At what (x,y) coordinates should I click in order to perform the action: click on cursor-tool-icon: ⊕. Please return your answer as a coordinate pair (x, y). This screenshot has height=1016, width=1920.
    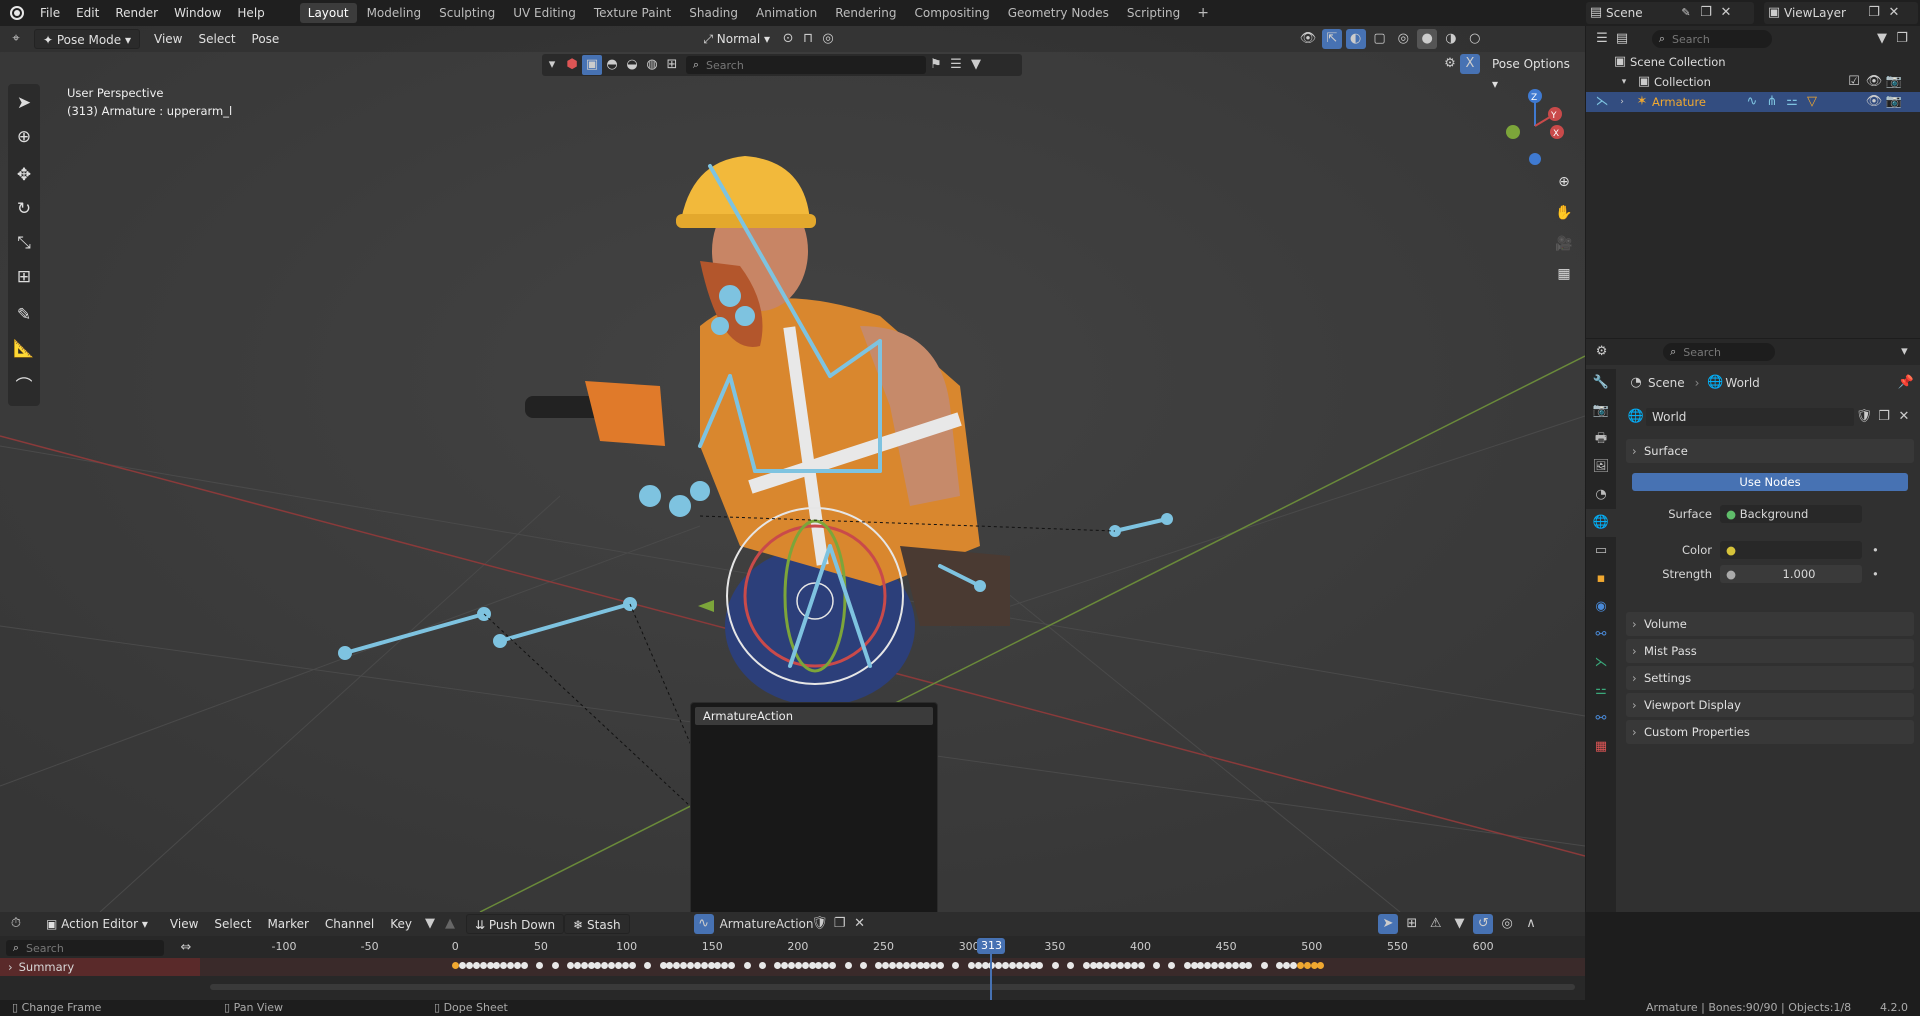
    Looking at the image, I should click on (24, 137).